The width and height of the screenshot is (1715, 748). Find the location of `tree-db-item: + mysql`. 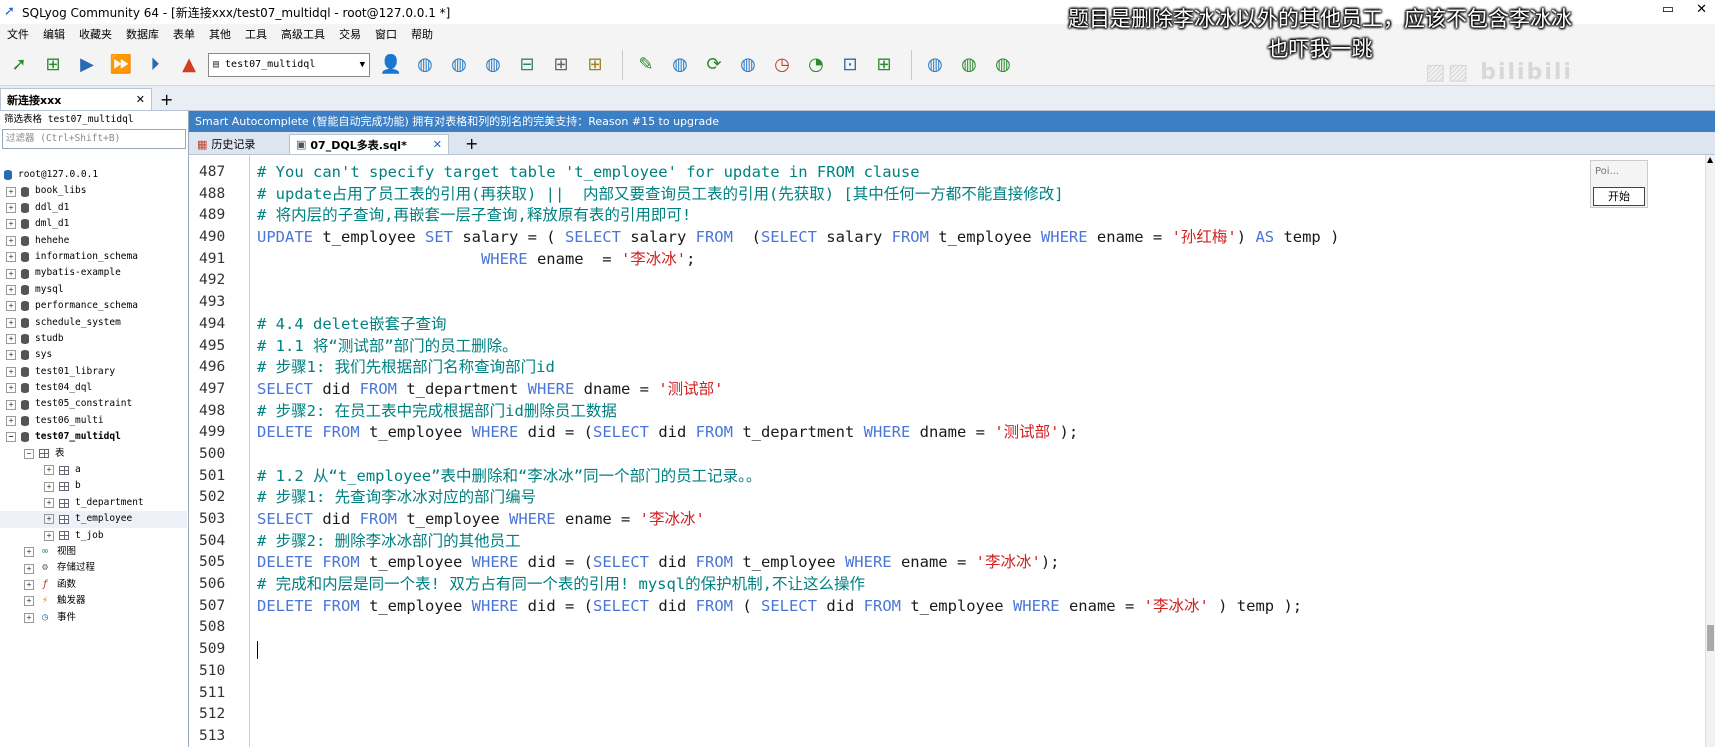

tree-db-item: + mysql is located at coordinates (93, 290).